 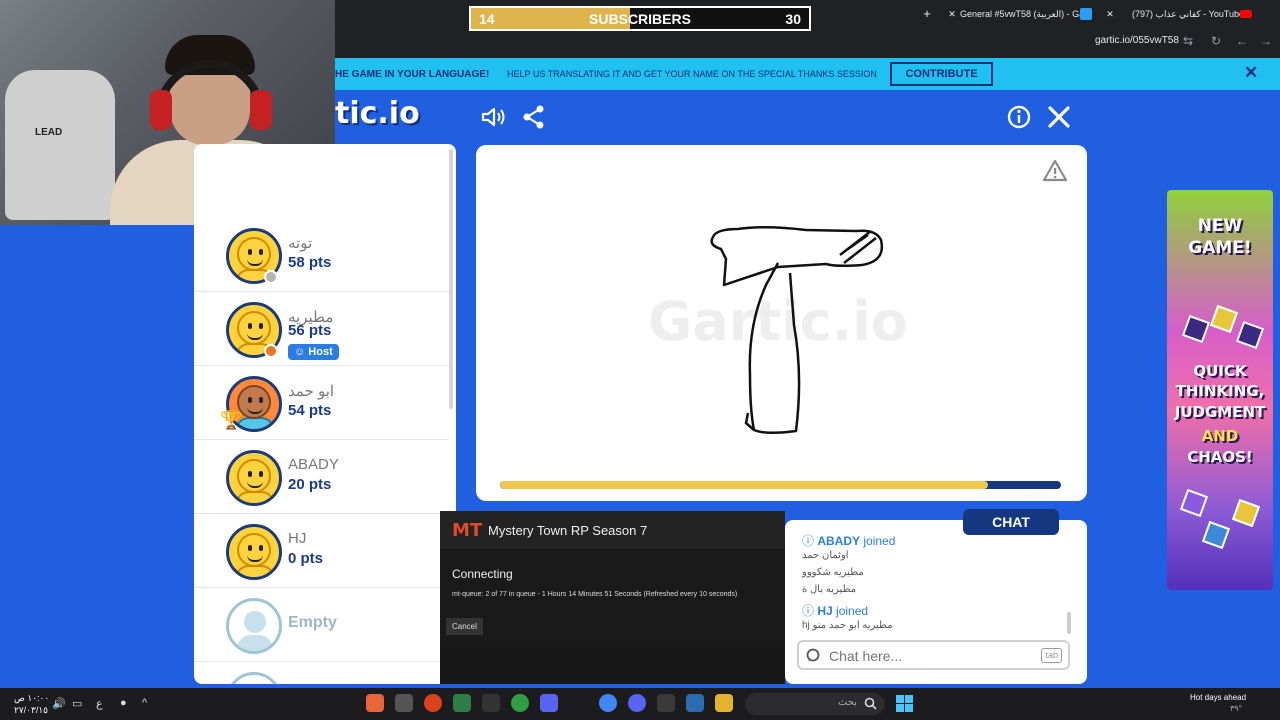 I want to click on player-row: مطيريه 56 pts ☺ Host, so click(x=321, y=329).